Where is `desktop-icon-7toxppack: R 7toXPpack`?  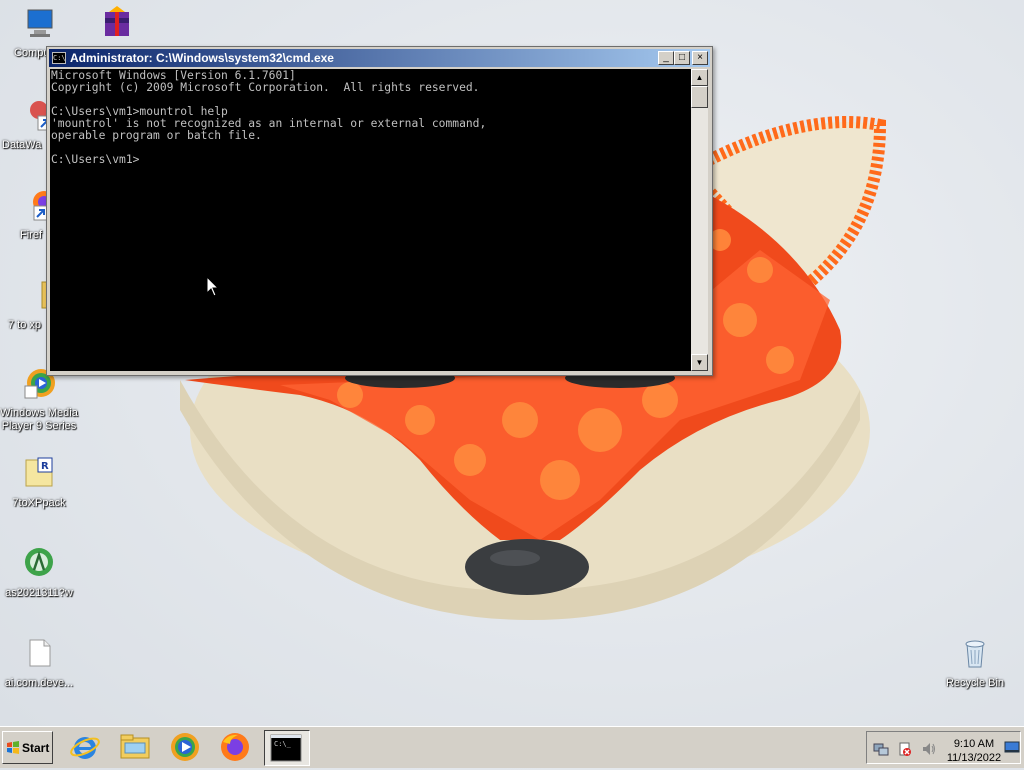
desktop-icon-7toxppack: R 7toXPpack is located at coordinates (39, 483).